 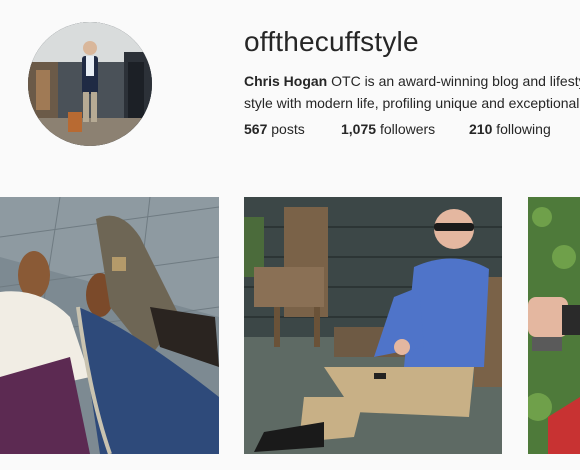 What do you see at coordinates (286, 81) in the screenshot?
I see `bio-name: Chris Hogan` at bounding box center [286, 81].